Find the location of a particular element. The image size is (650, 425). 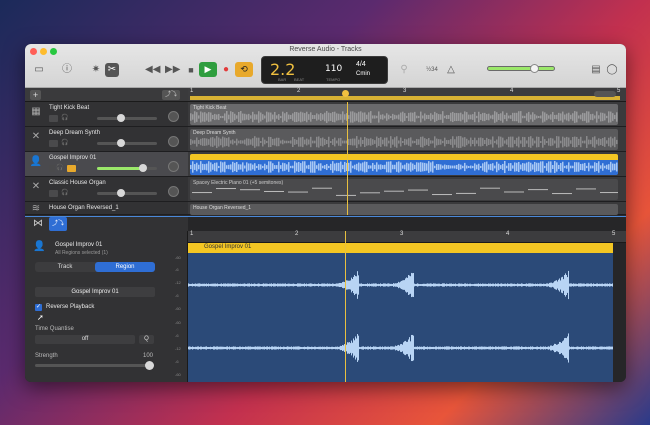

track-header-gospel-improv-01: 👤 Gospel Improv 01 🎧 is located at coordinates (106, 164).